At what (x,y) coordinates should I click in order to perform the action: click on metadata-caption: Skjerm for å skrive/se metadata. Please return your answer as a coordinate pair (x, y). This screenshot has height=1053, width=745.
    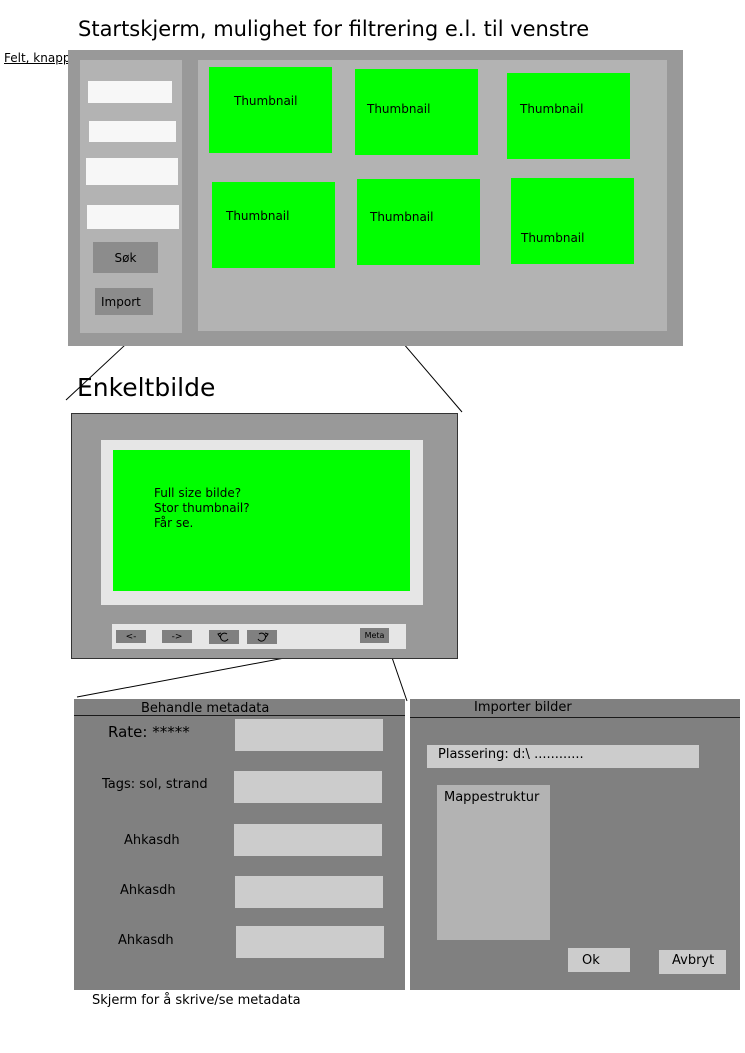
    Looking at the image, I should click on (196, 1000).